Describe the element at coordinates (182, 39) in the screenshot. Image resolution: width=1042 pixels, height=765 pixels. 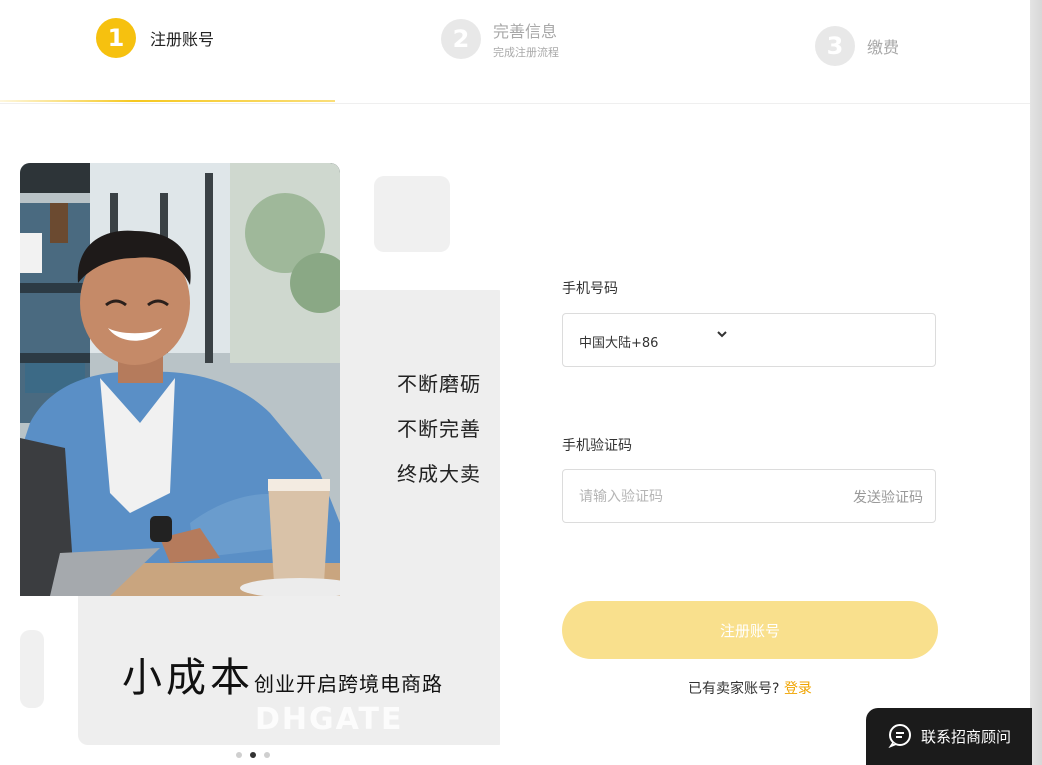
I see `step-1-title: 注册账号` at that location.